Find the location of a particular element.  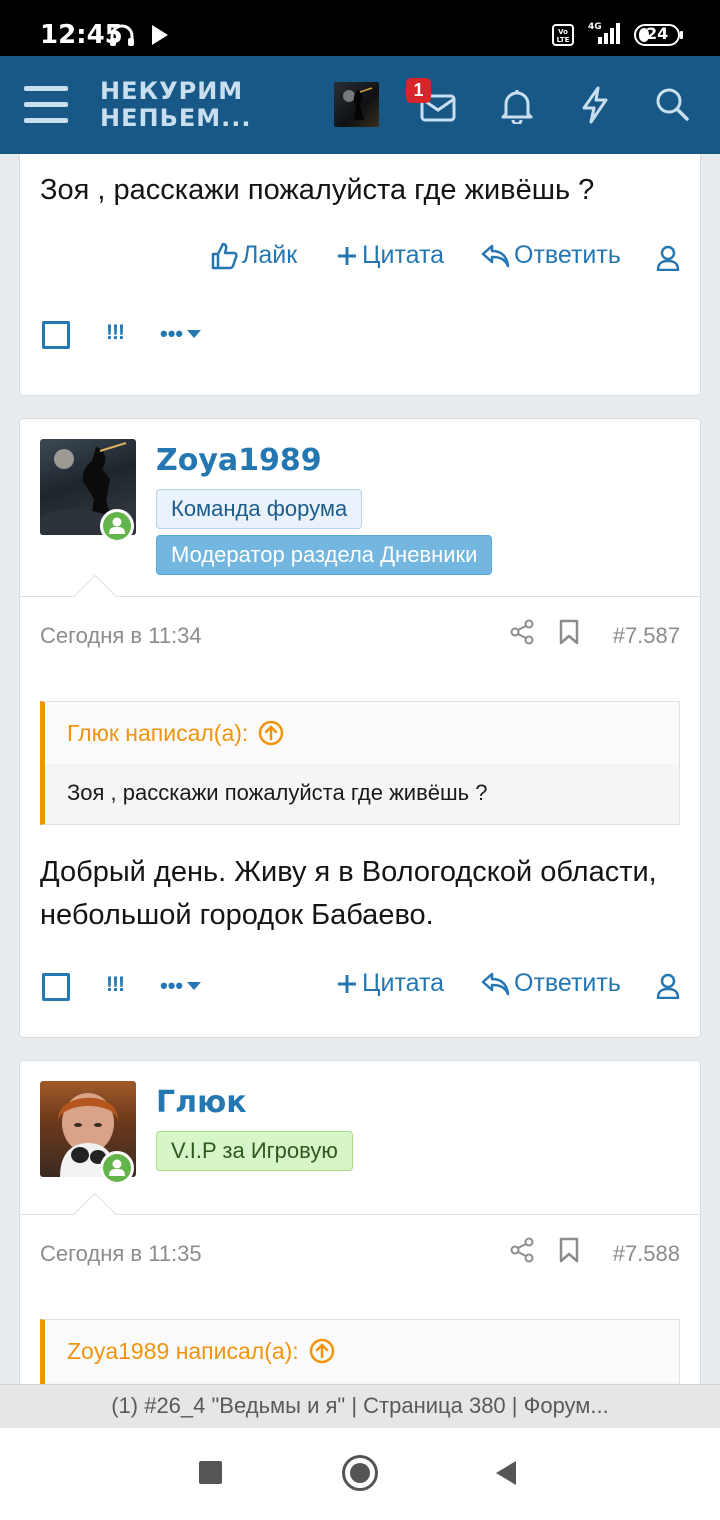

like-button: Лайк is located at coordinates (253, 255).